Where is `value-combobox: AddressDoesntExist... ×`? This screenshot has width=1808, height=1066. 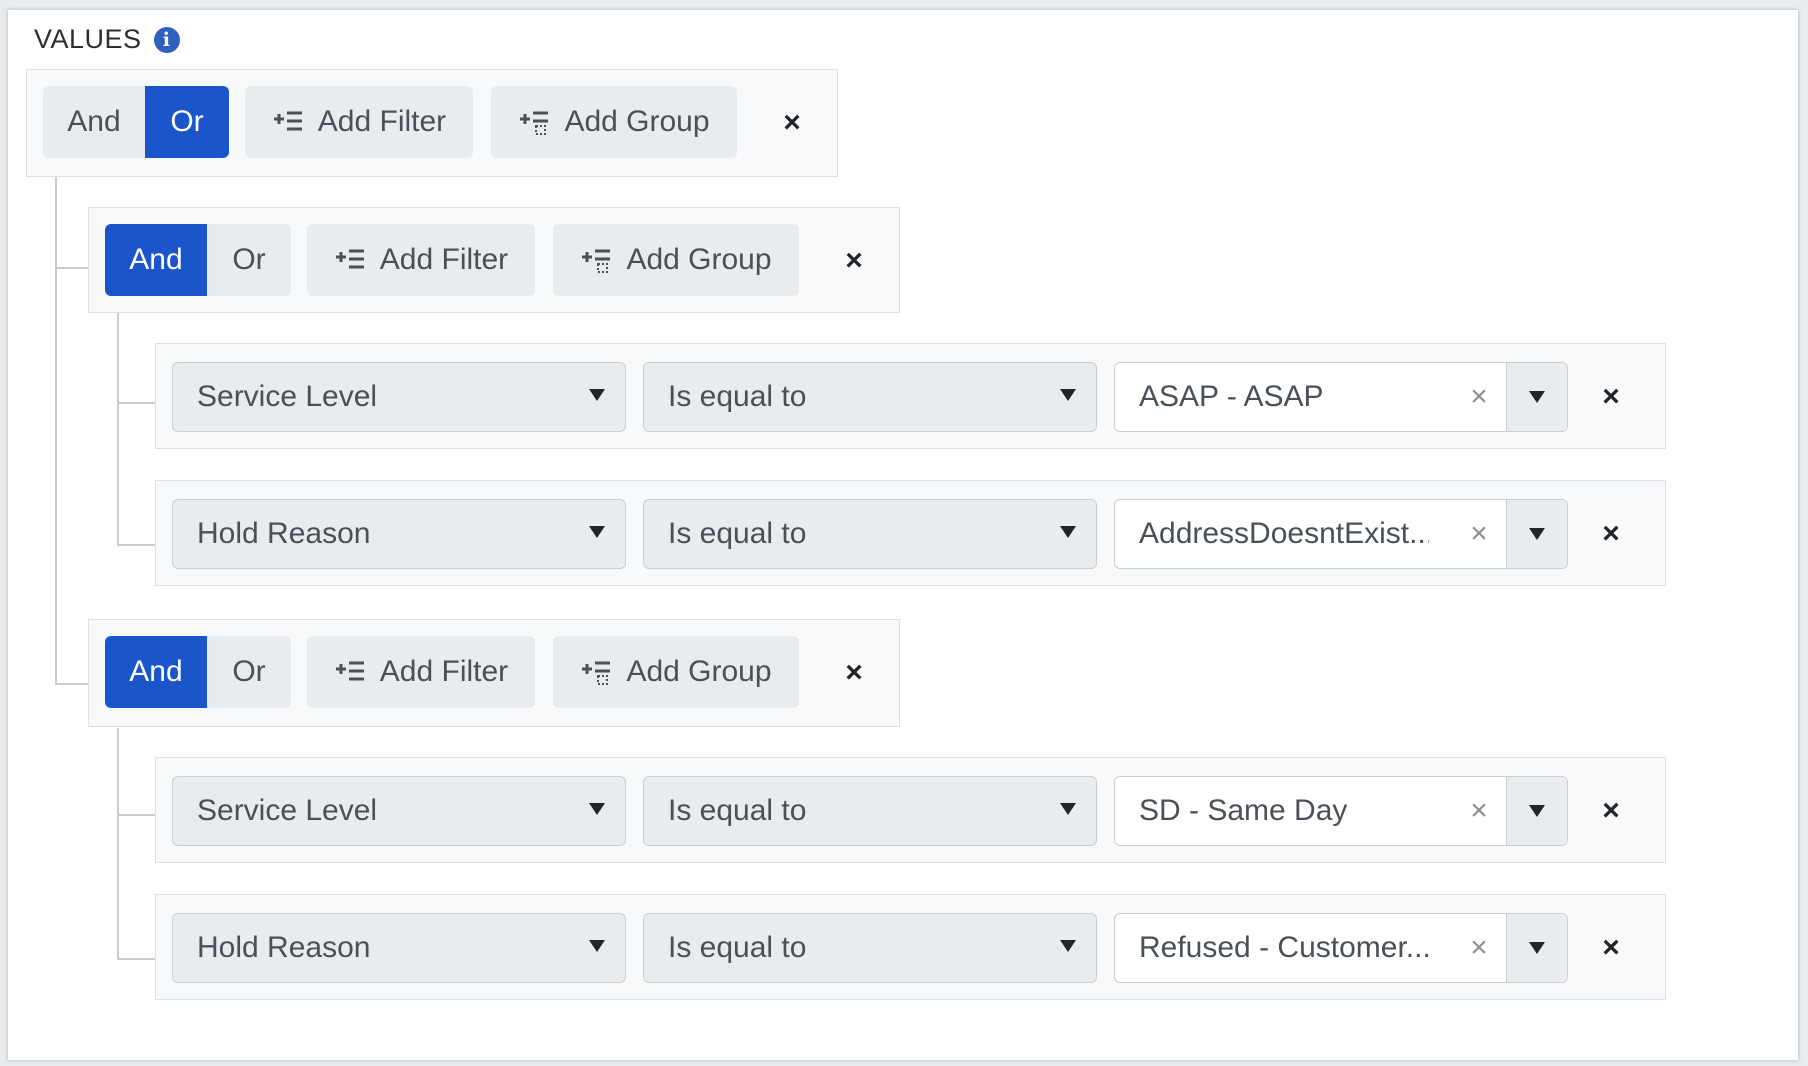 value-combobox: AddressDoesntExist... × is located at coordinates (1341, 534).